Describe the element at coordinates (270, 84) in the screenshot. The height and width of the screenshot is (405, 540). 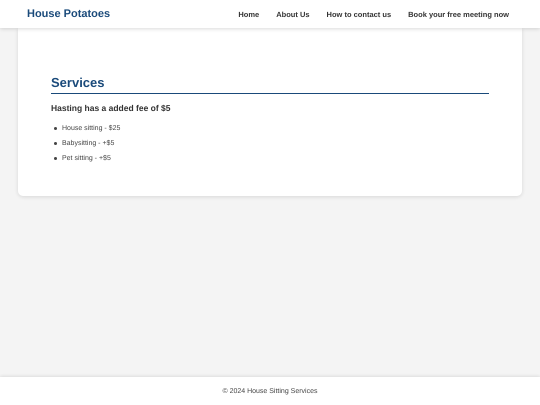
I see `section-title: Services` at that location.